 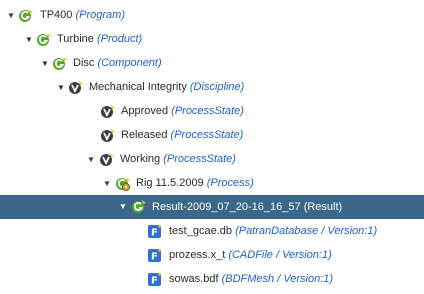 What do you see at coordinates (323, 207) in the screenshot?
I see `node-type: (Result)` at bounding box center [323, 207].